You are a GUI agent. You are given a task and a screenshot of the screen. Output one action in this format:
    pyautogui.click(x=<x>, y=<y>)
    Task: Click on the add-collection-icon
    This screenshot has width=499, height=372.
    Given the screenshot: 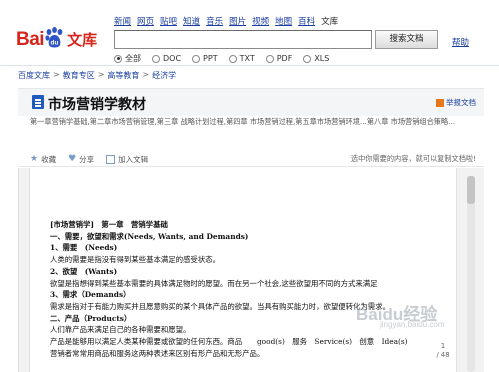 What is the action you would take?
    pyautogui.click(x=111, y=159)
    